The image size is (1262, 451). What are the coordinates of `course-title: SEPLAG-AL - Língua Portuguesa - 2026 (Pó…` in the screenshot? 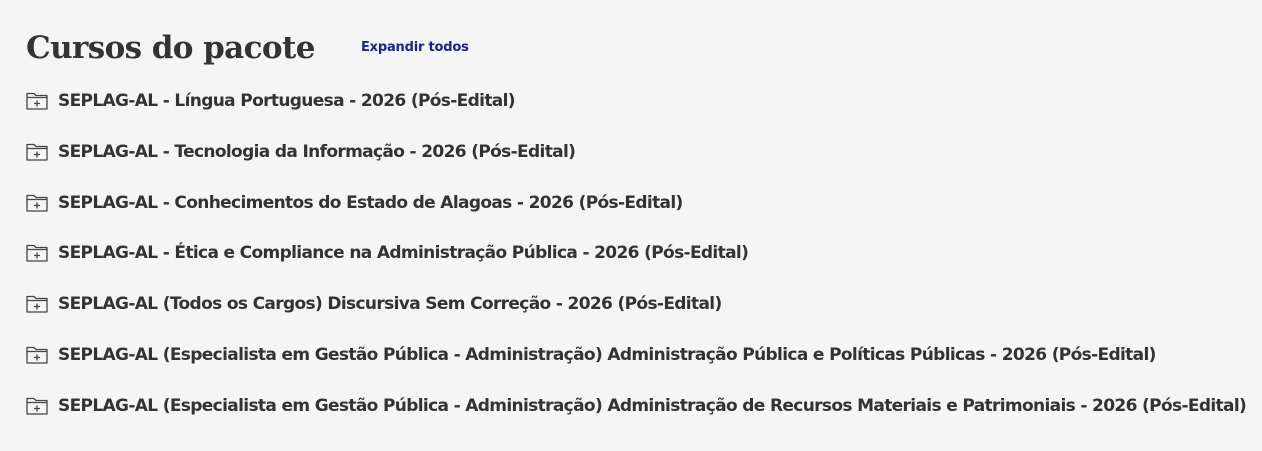 It's located at (287, 101).